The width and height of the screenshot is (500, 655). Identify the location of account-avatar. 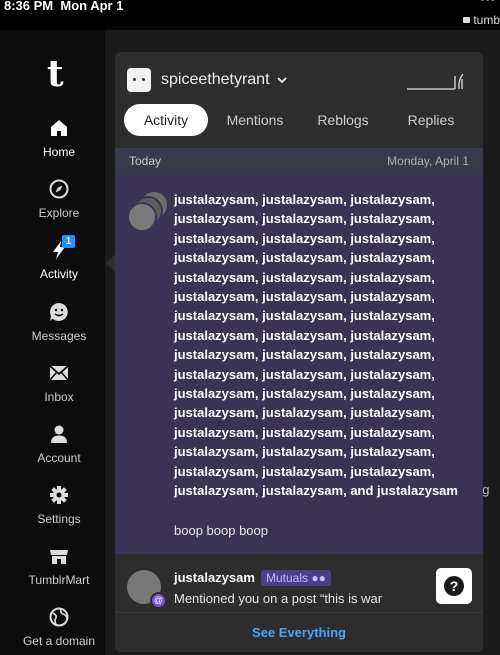
(139, 80).